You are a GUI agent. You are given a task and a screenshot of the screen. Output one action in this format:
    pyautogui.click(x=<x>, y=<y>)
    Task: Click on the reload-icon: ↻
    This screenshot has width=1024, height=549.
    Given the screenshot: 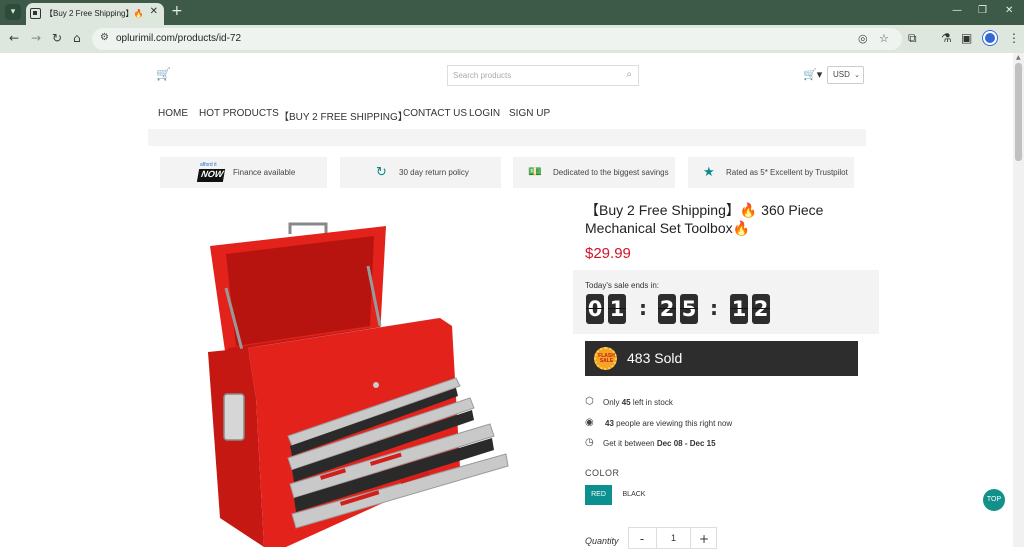 What is the action you would take?
    pyautogui.click(x=57, y=38)
    